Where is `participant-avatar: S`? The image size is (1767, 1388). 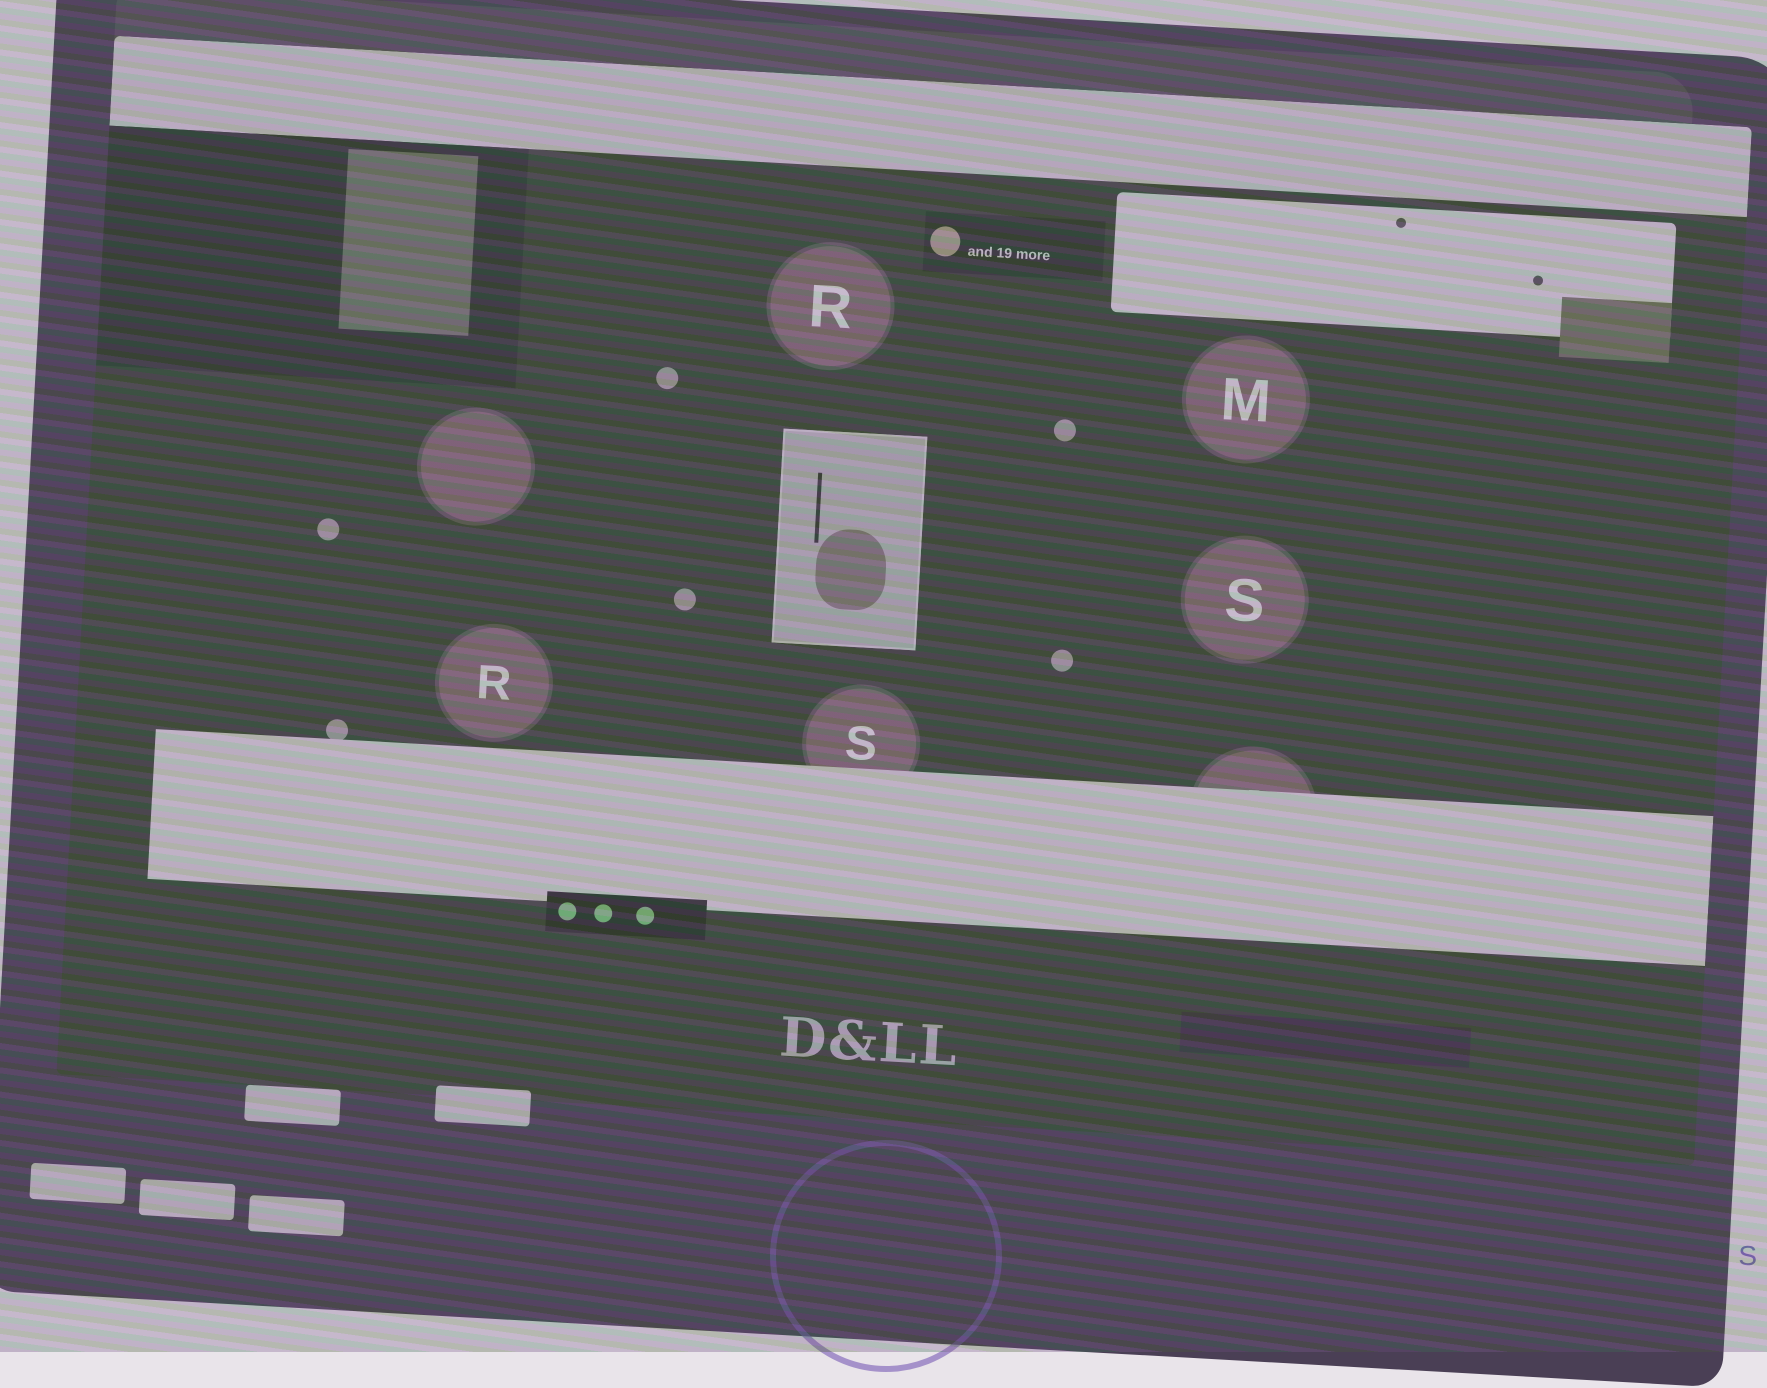
participant-avatar: S is located at coordinates (1245, 599).